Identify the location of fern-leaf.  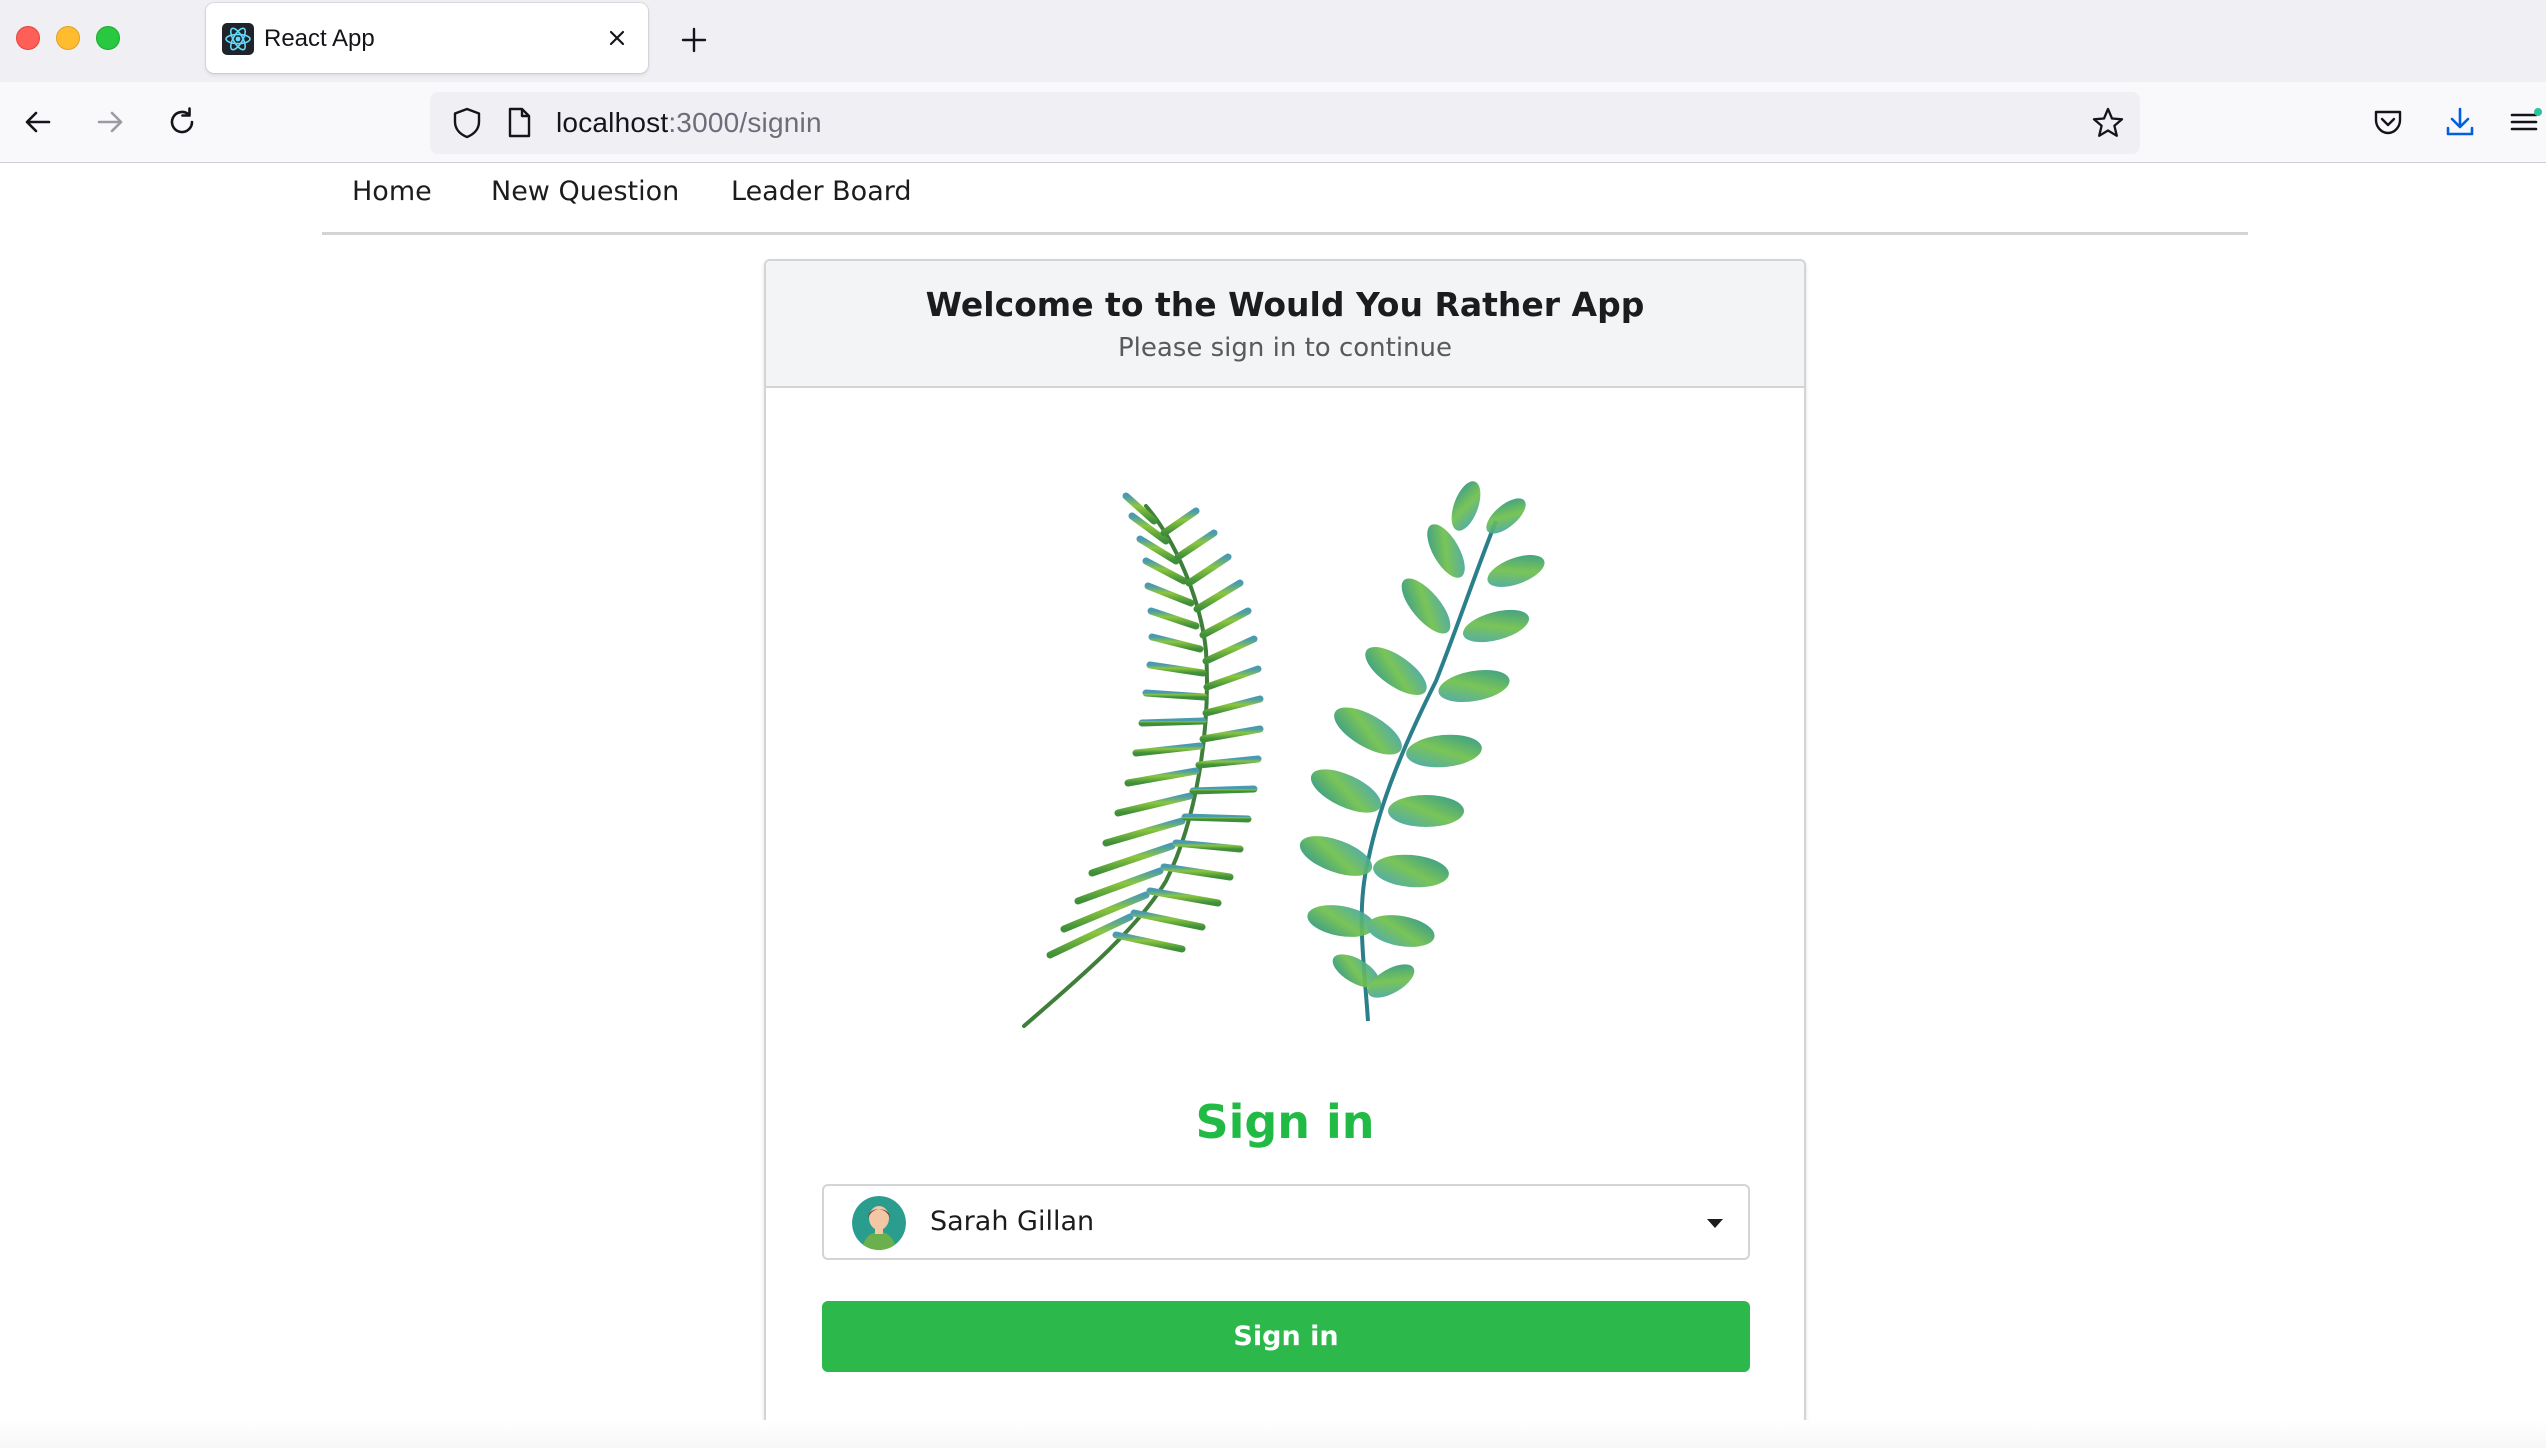
(1143, 760).